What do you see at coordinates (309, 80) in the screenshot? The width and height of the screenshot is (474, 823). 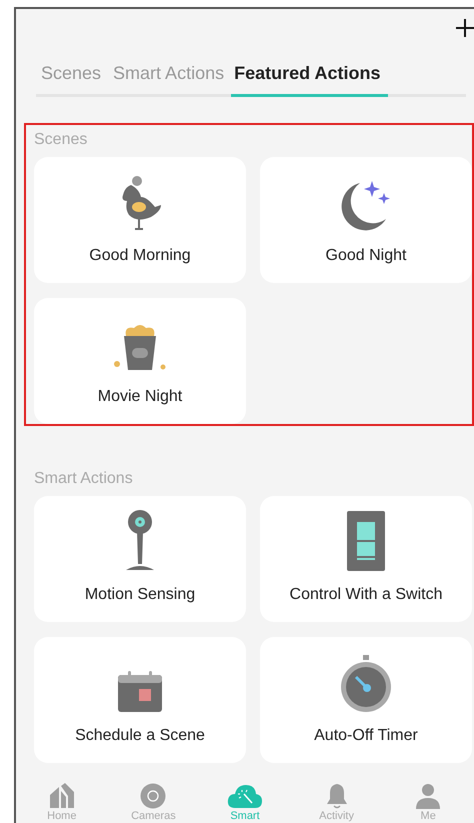 I see `tab: Featured Actions` at bounding box center [309, 80].